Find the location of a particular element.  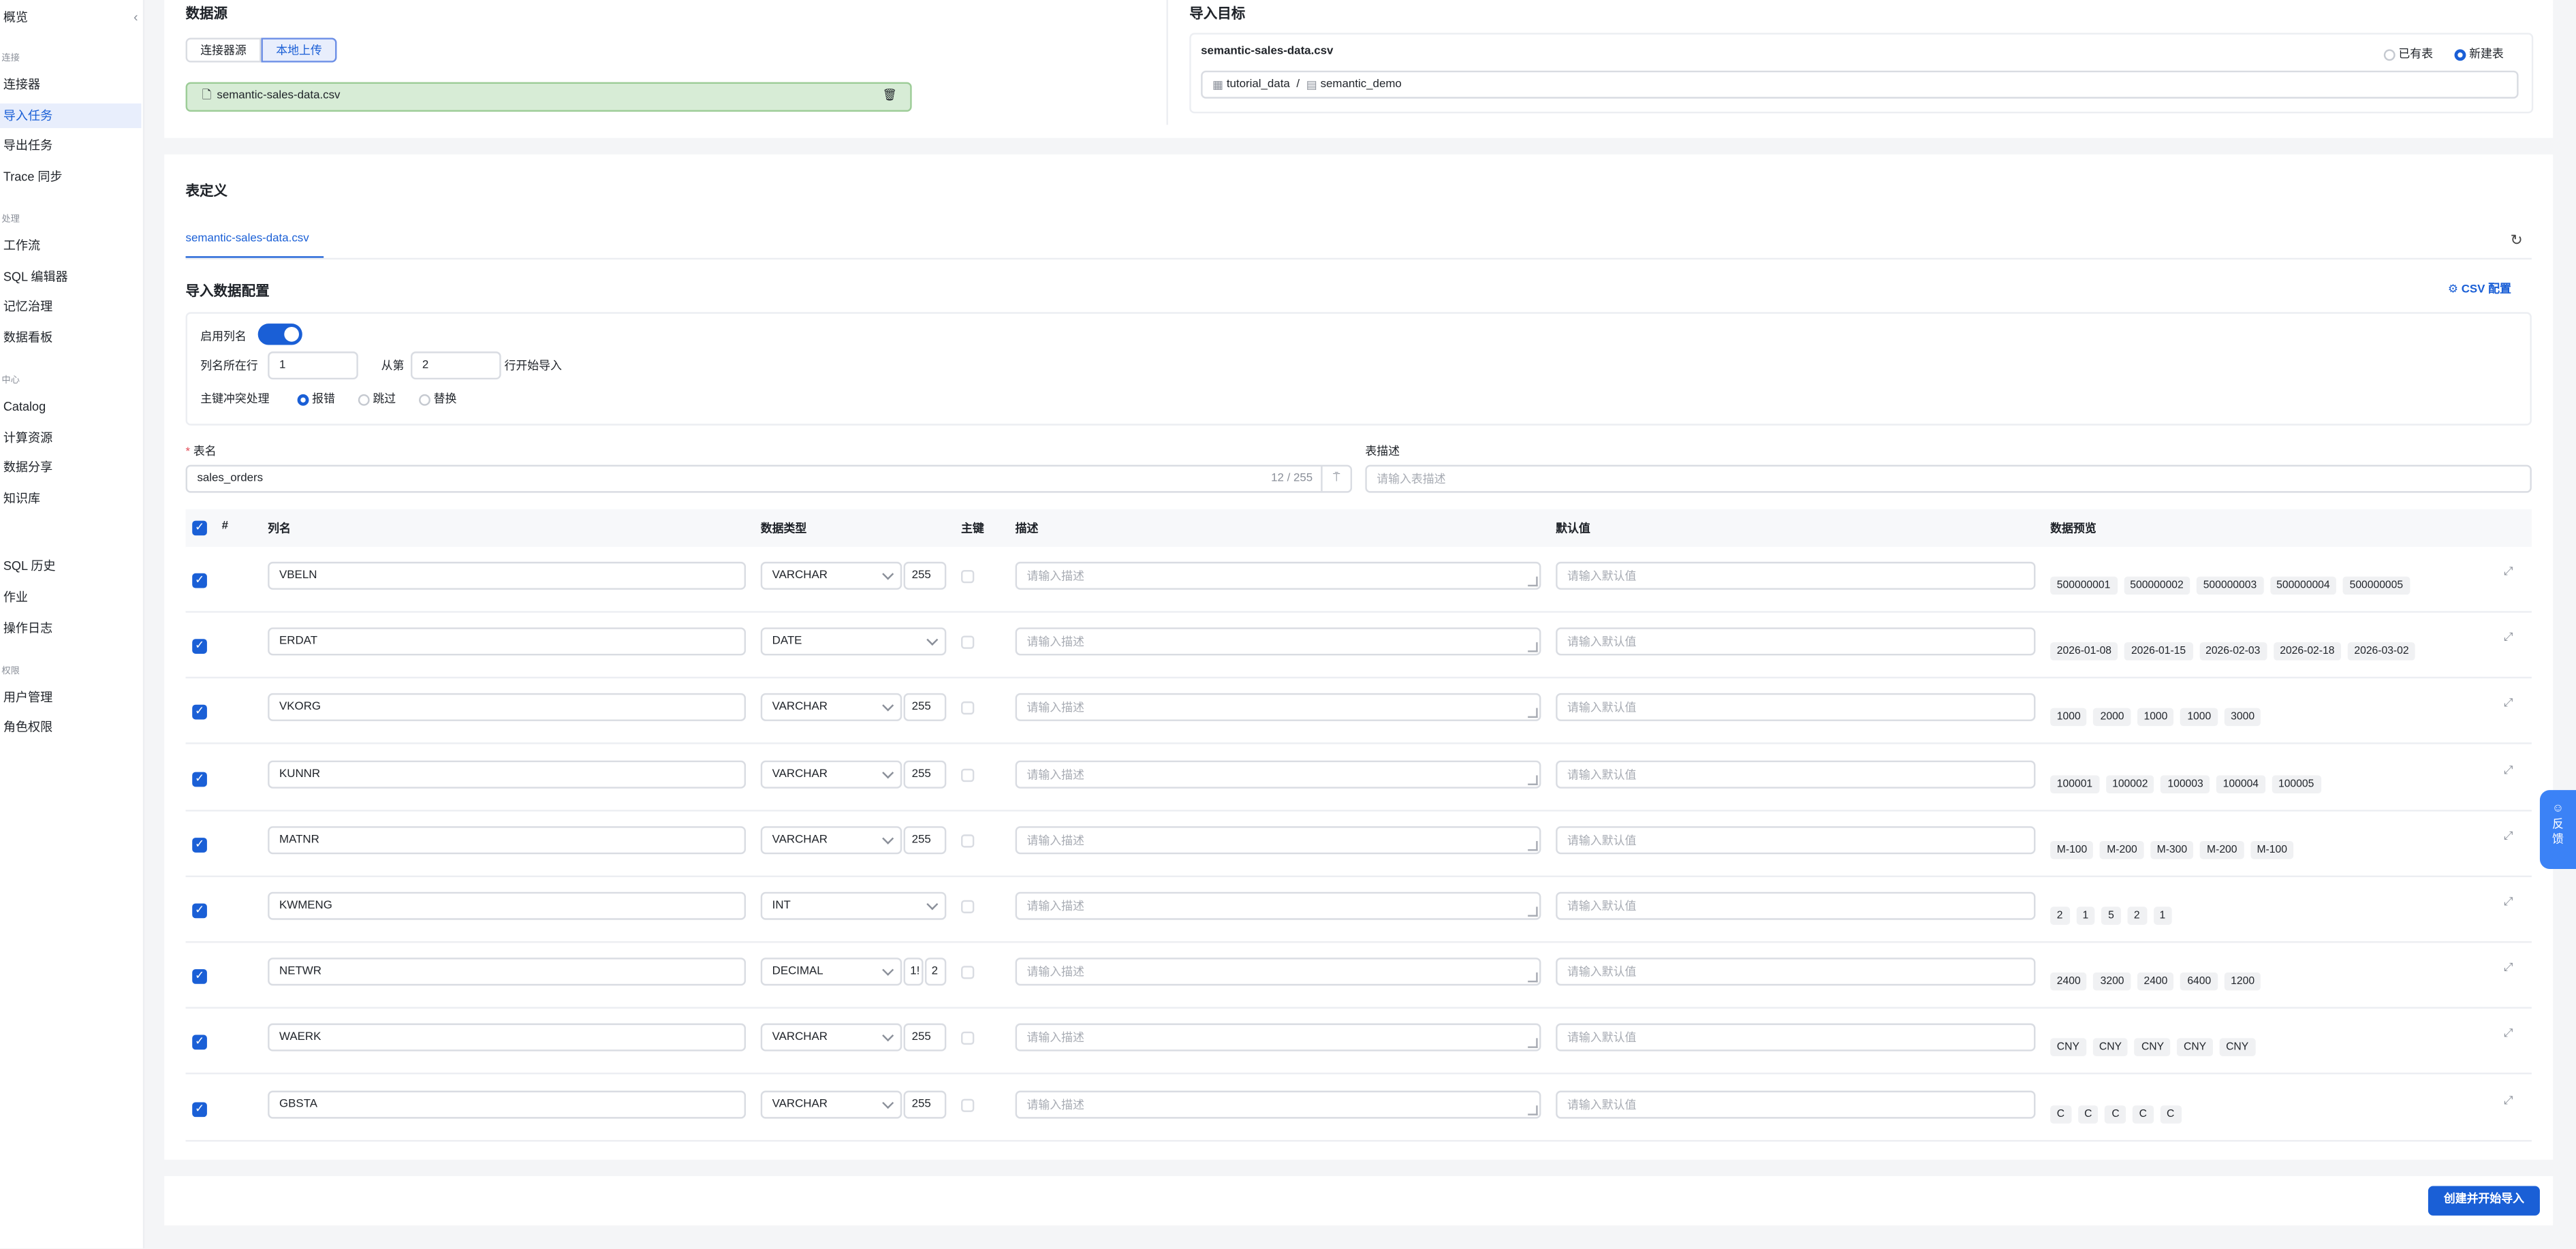

scale-input: 2 is located at coordinates (935, 972).